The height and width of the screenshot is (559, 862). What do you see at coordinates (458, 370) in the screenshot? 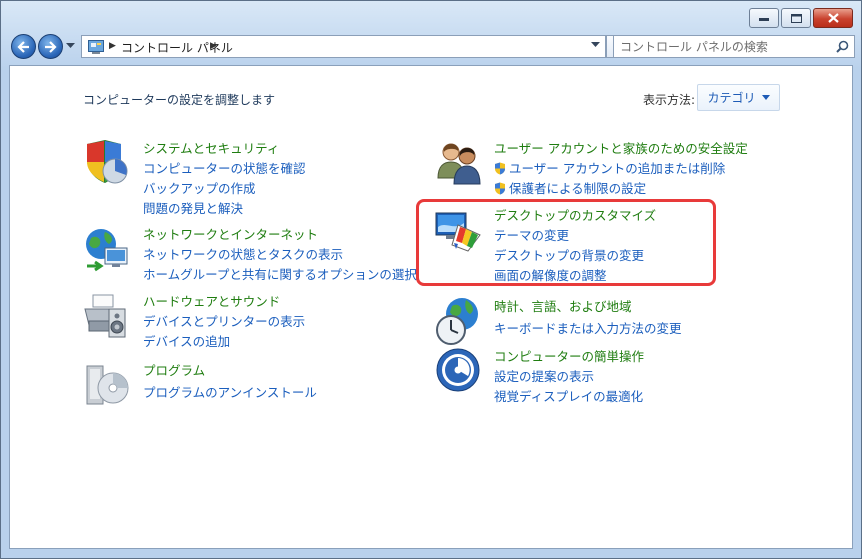
I see `ease-of-access-icon` at bounding box center [458, 370].